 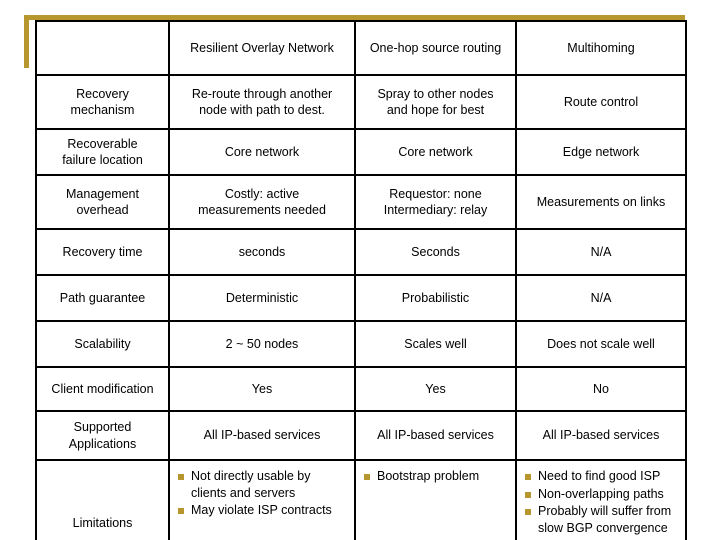 What do you see at coordinates (102, 499) in the screenshot?
I see `row-label-limitations: Limitations` at bounding box center [102, 499].